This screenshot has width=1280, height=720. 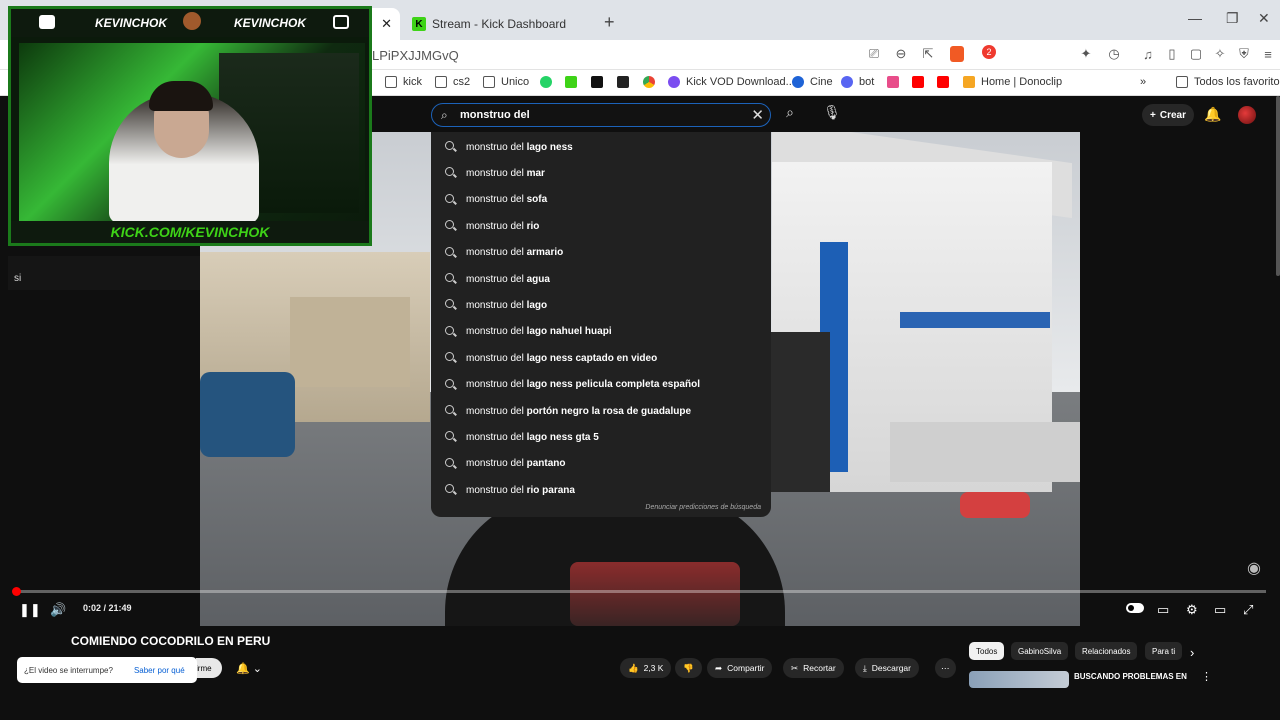 I want to click on related-more-icon: ⋮, so click(x=1206, y=676).